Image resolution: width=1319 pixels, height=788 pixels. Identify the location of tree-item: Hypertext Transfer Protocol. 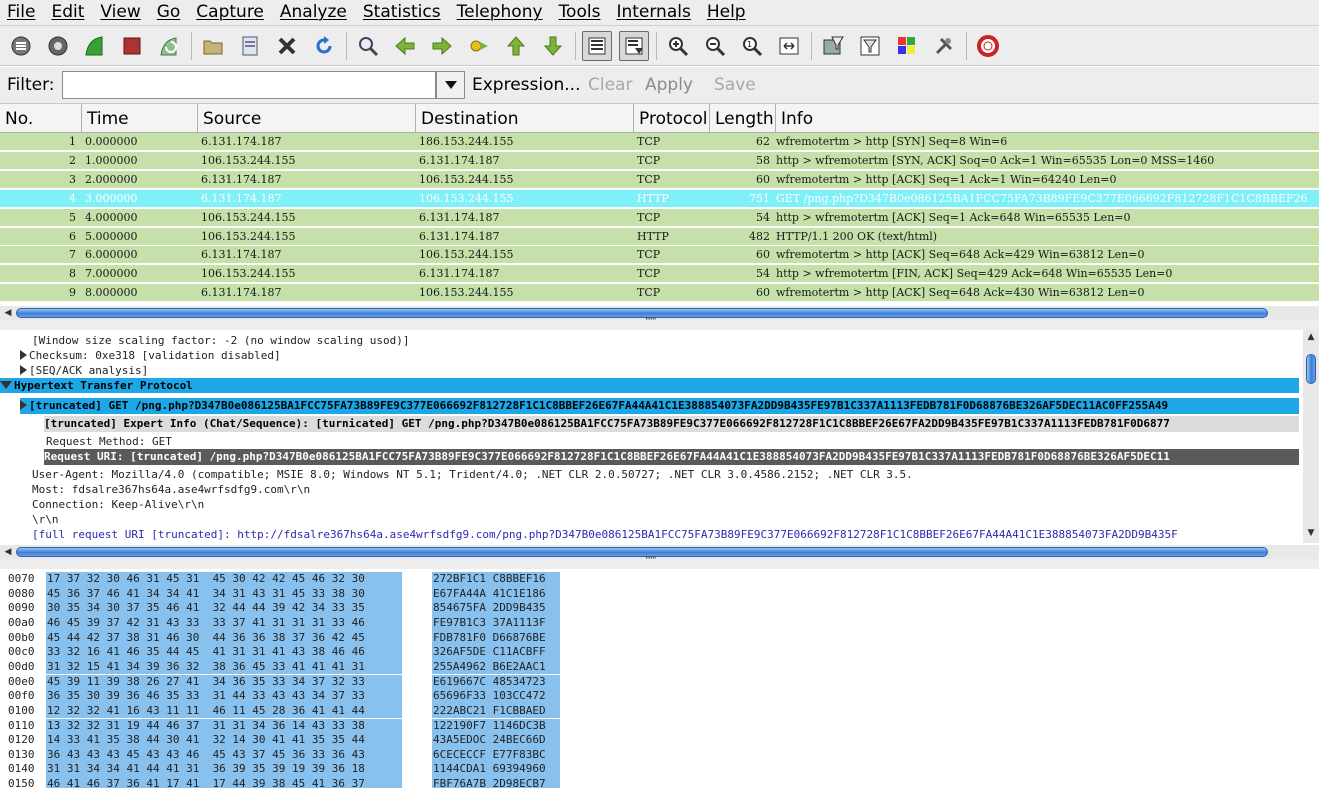
(649, 385).